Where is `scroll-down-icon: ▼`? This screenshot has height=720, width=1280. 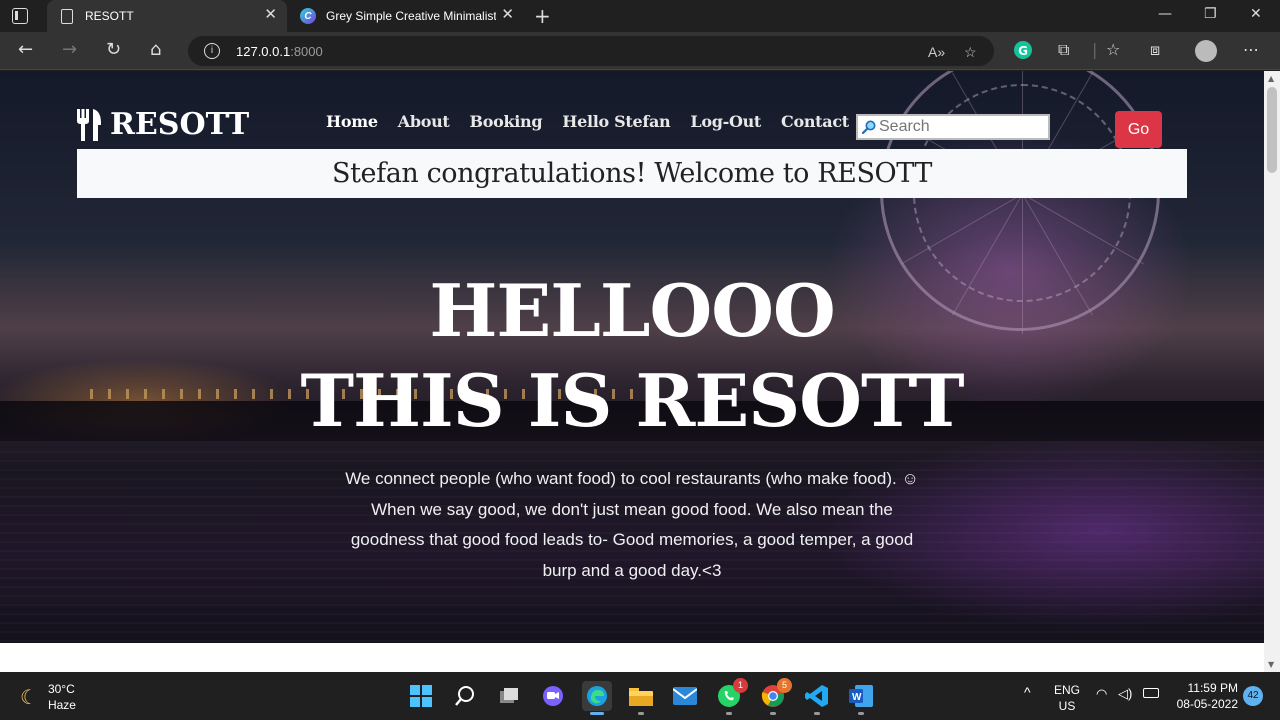 scroll-down-icon: ▼ is located at coordinates (1271, 664).